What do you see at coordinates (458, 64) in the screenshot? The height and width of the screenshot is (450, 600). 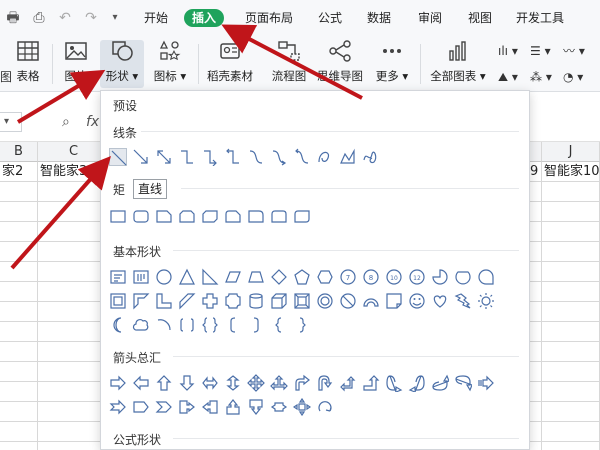 I see `all-charts-button: 全部图表 ▾` at bounding box center [458, 64].